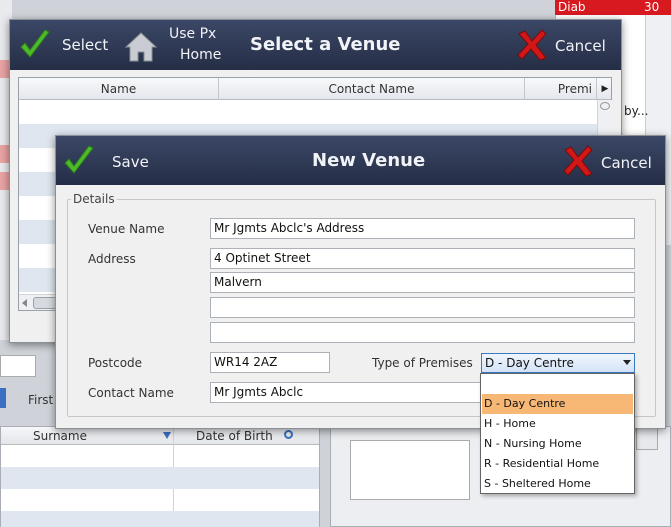  I want to click on col-contact-name: Contact Name, so click(372, 89).